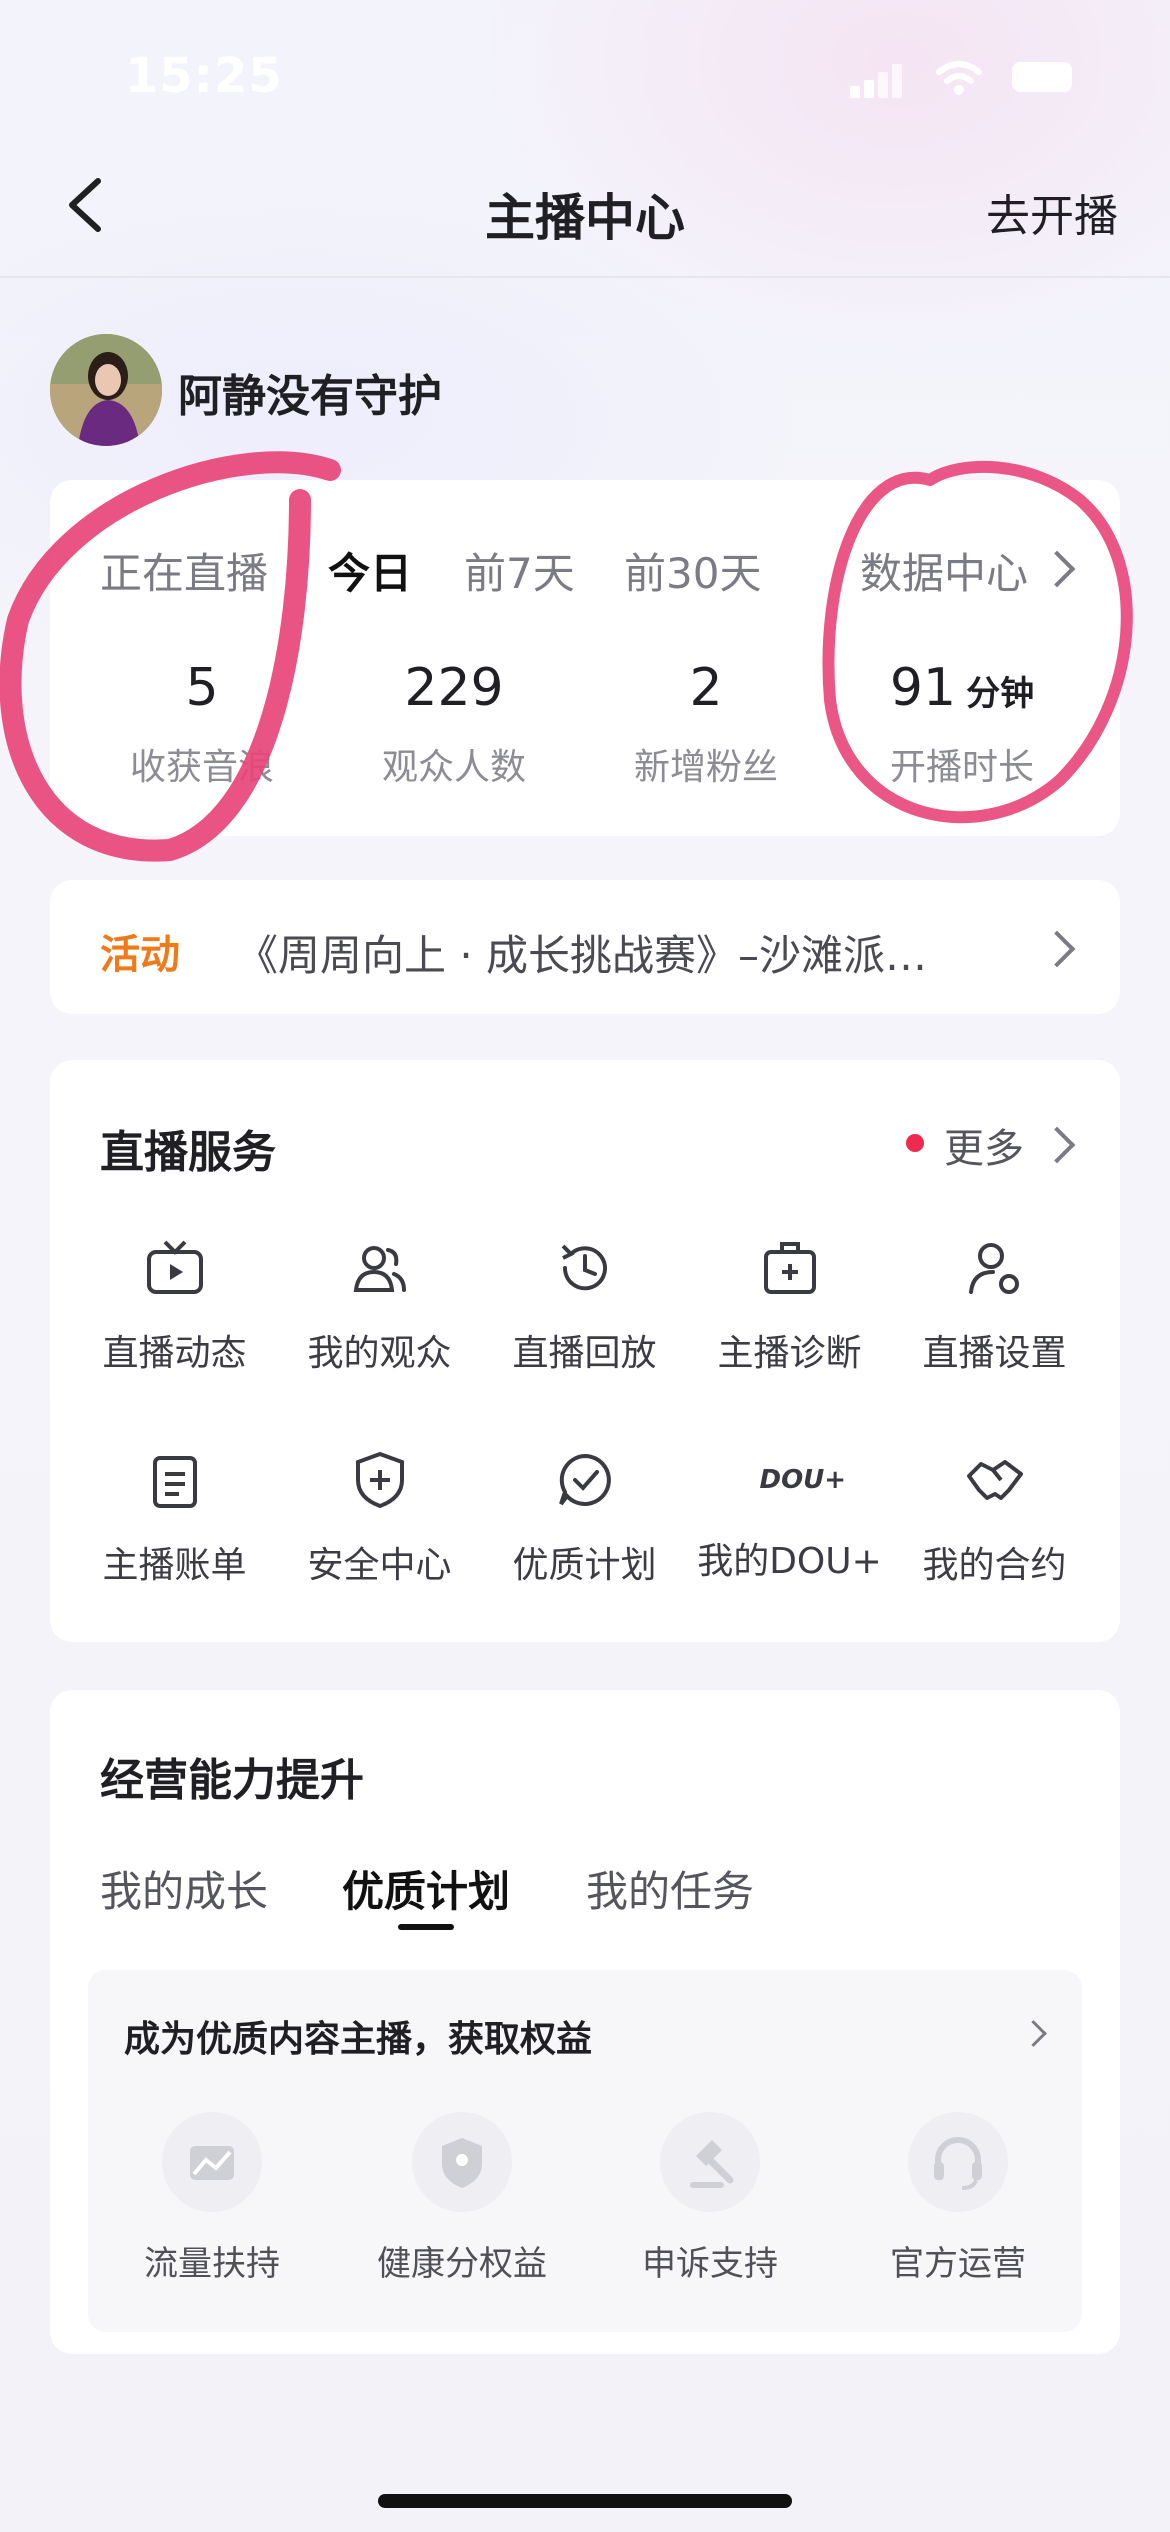 The image size is (1170, 2532). Describe the element at coordinates (184, 1888) in the screenshot. I see `tab-my-growth: 我的成长` at that location.